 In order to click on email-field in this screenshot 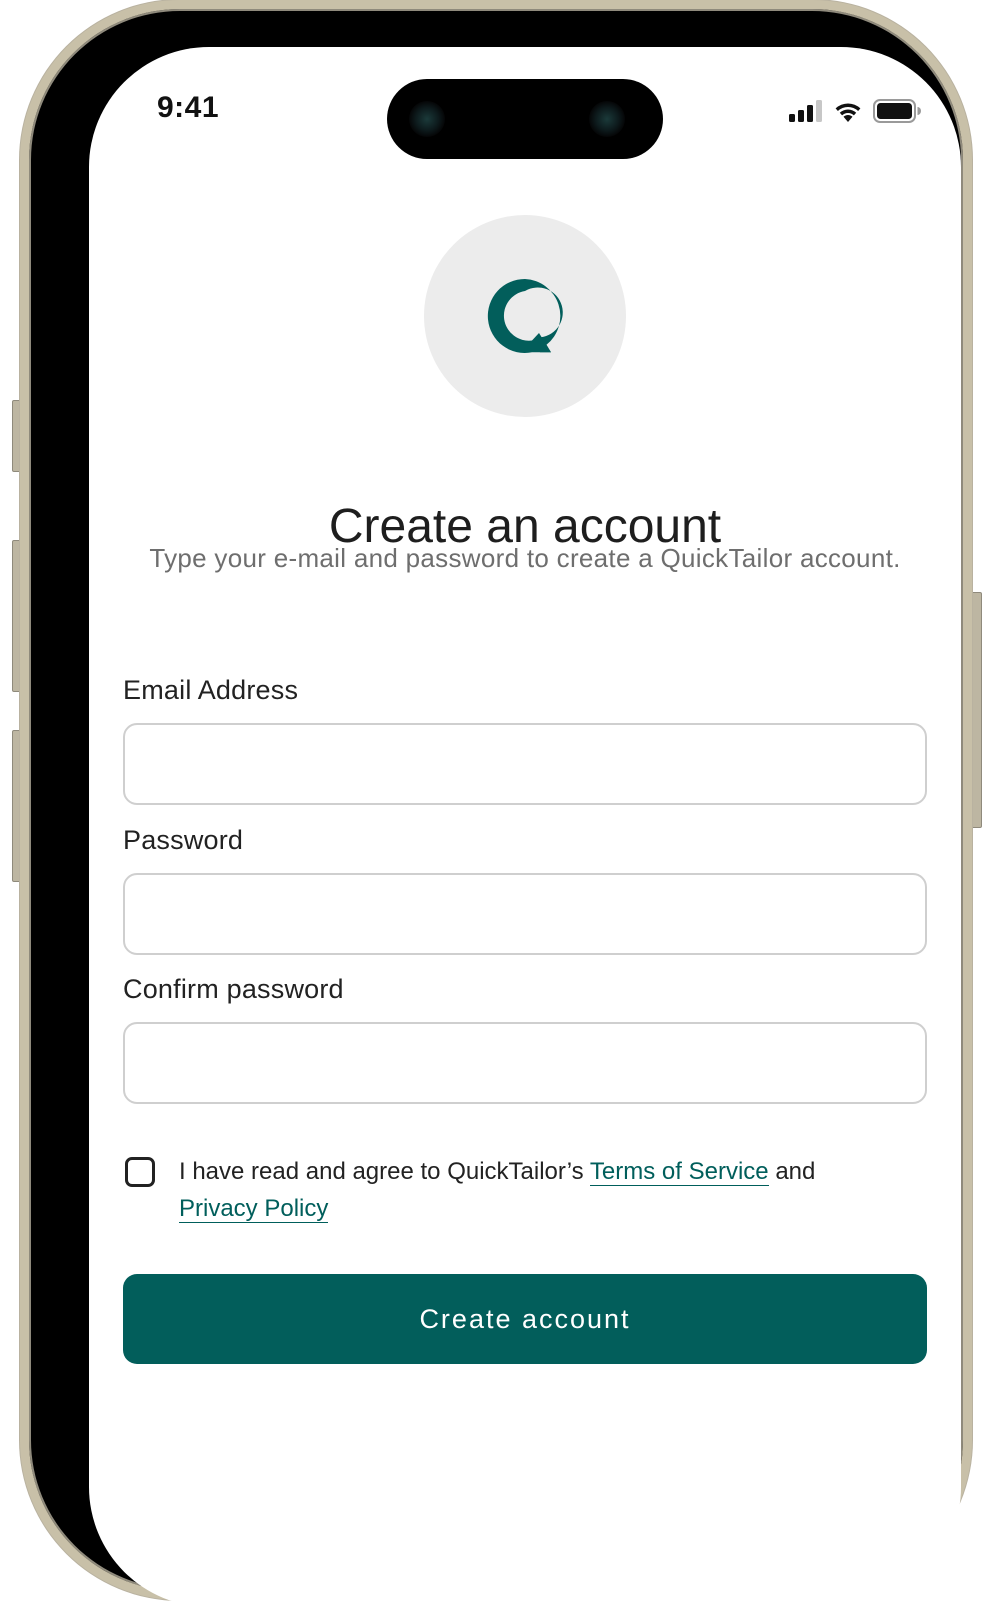, I will do `click(525, 764)`.